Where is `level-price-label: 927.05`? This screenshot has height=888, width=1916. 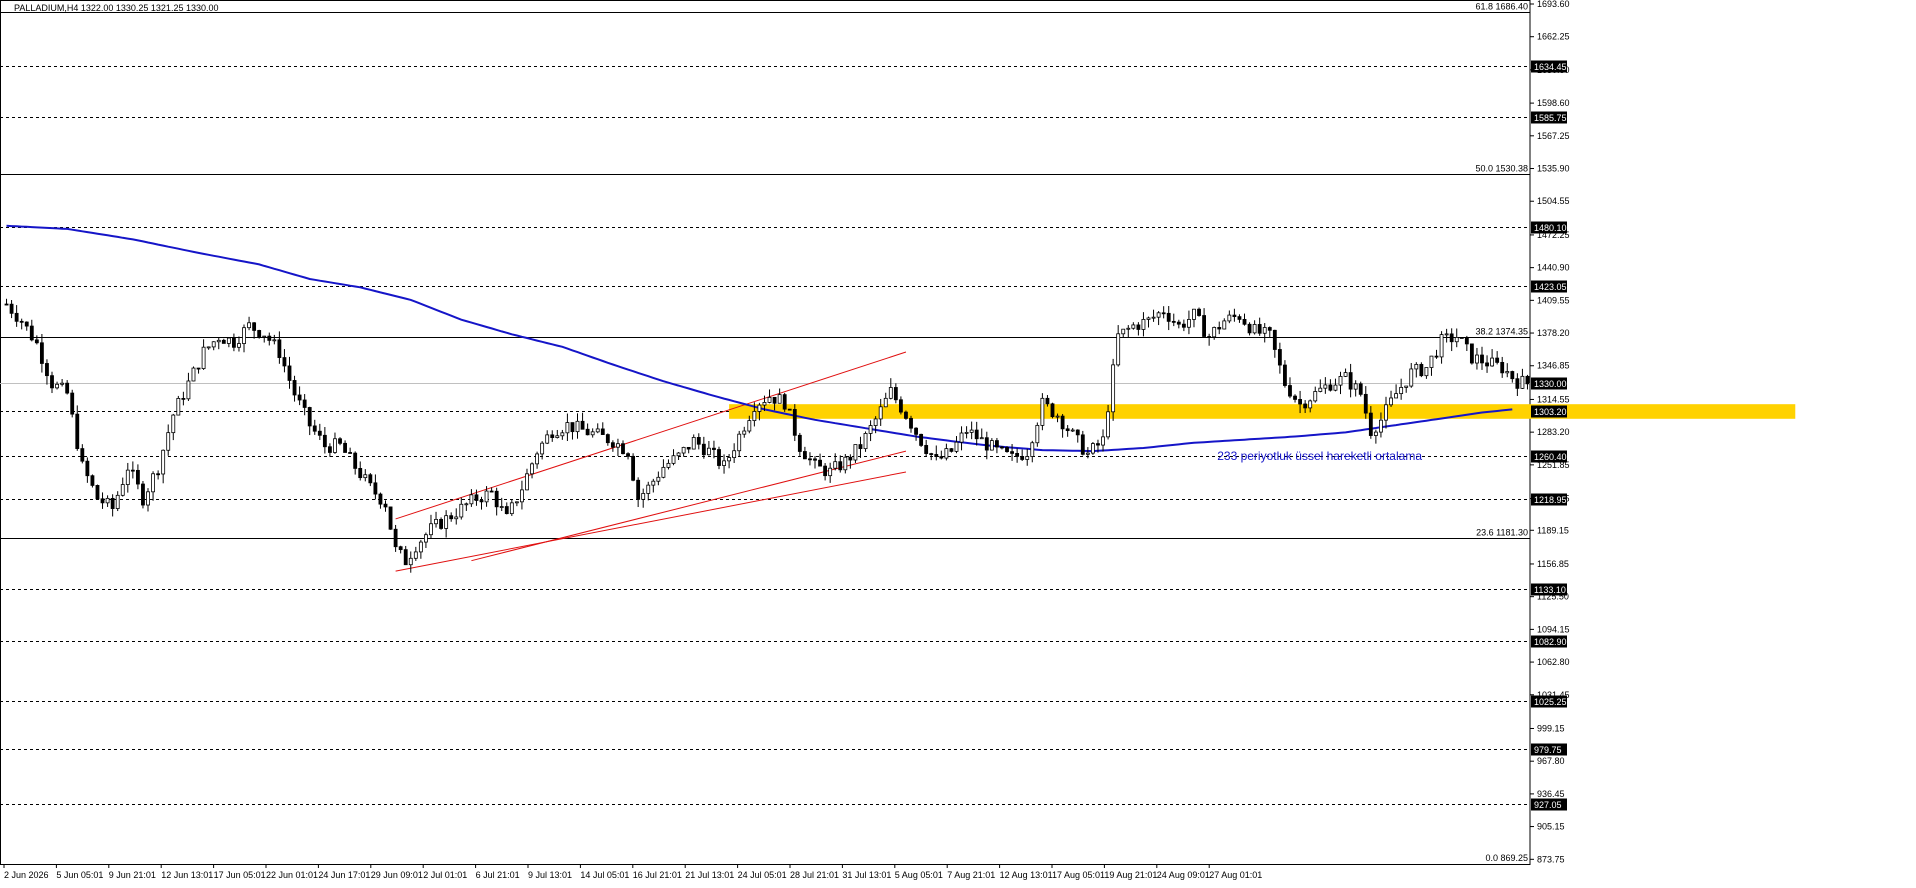 level-price-label: 927.05 is located at coordinates (1548, 805).